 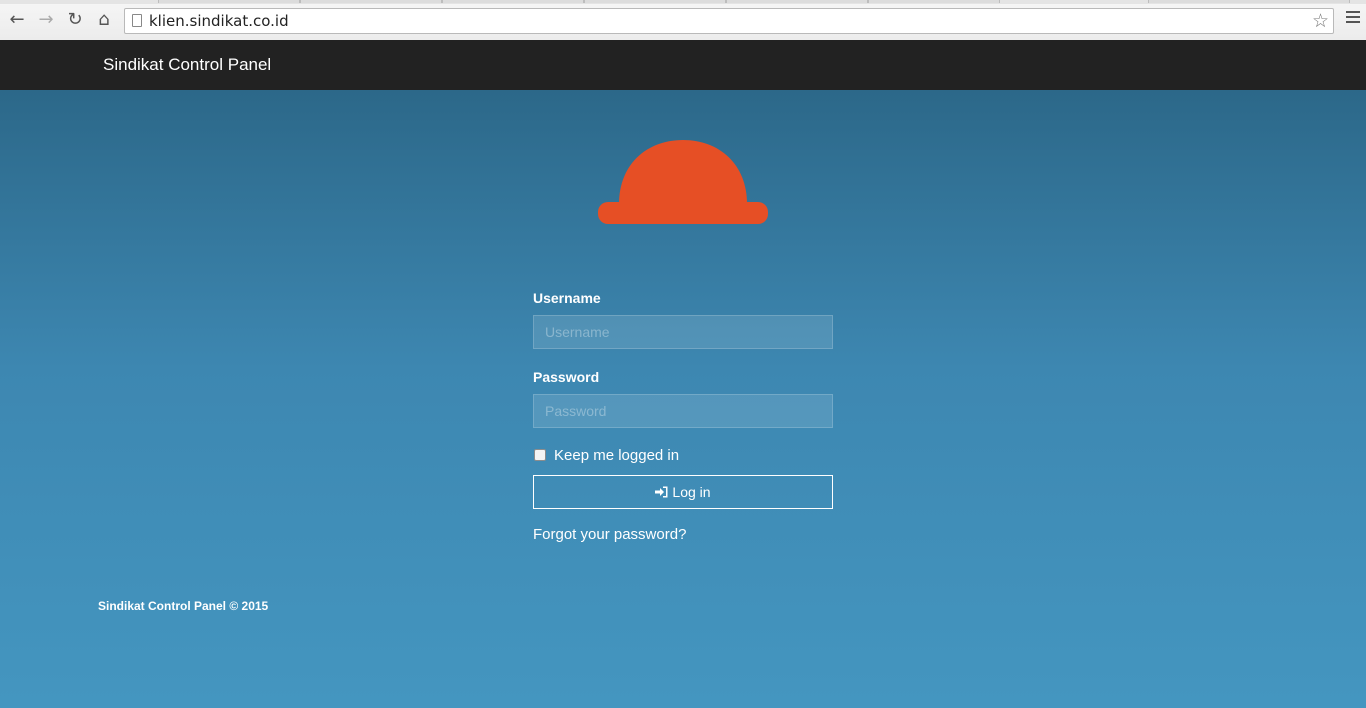 I want to click on remember-row: Keep me logged in, so click(x=683, y=455).